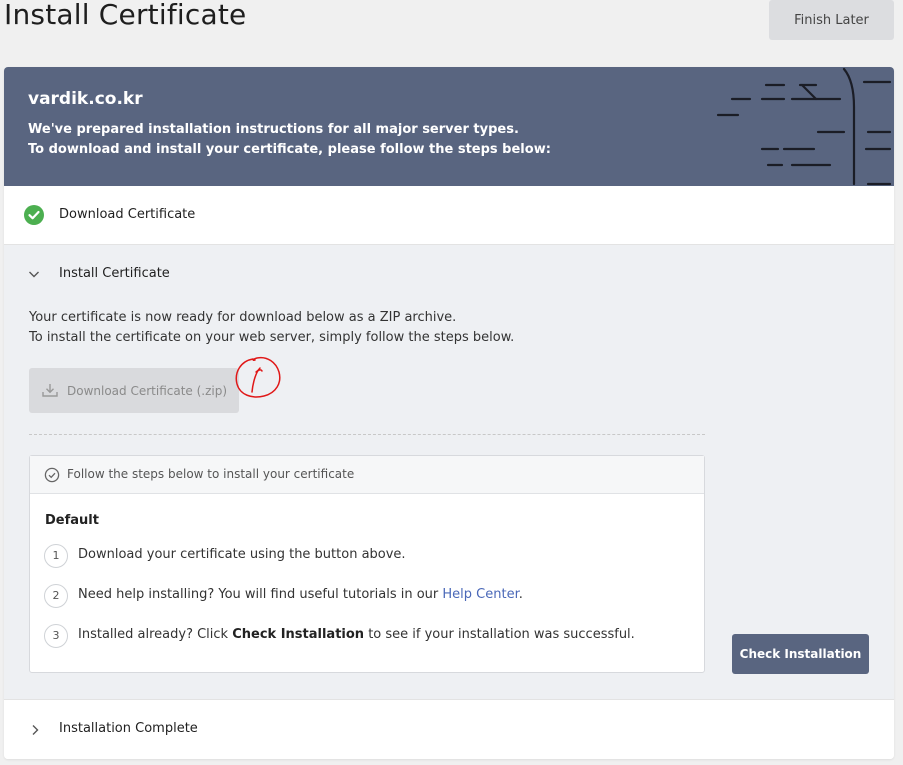  Describe the element at coordinates (480, 594) in the screenshot. I see `help-center-link: Help Center` at that location.